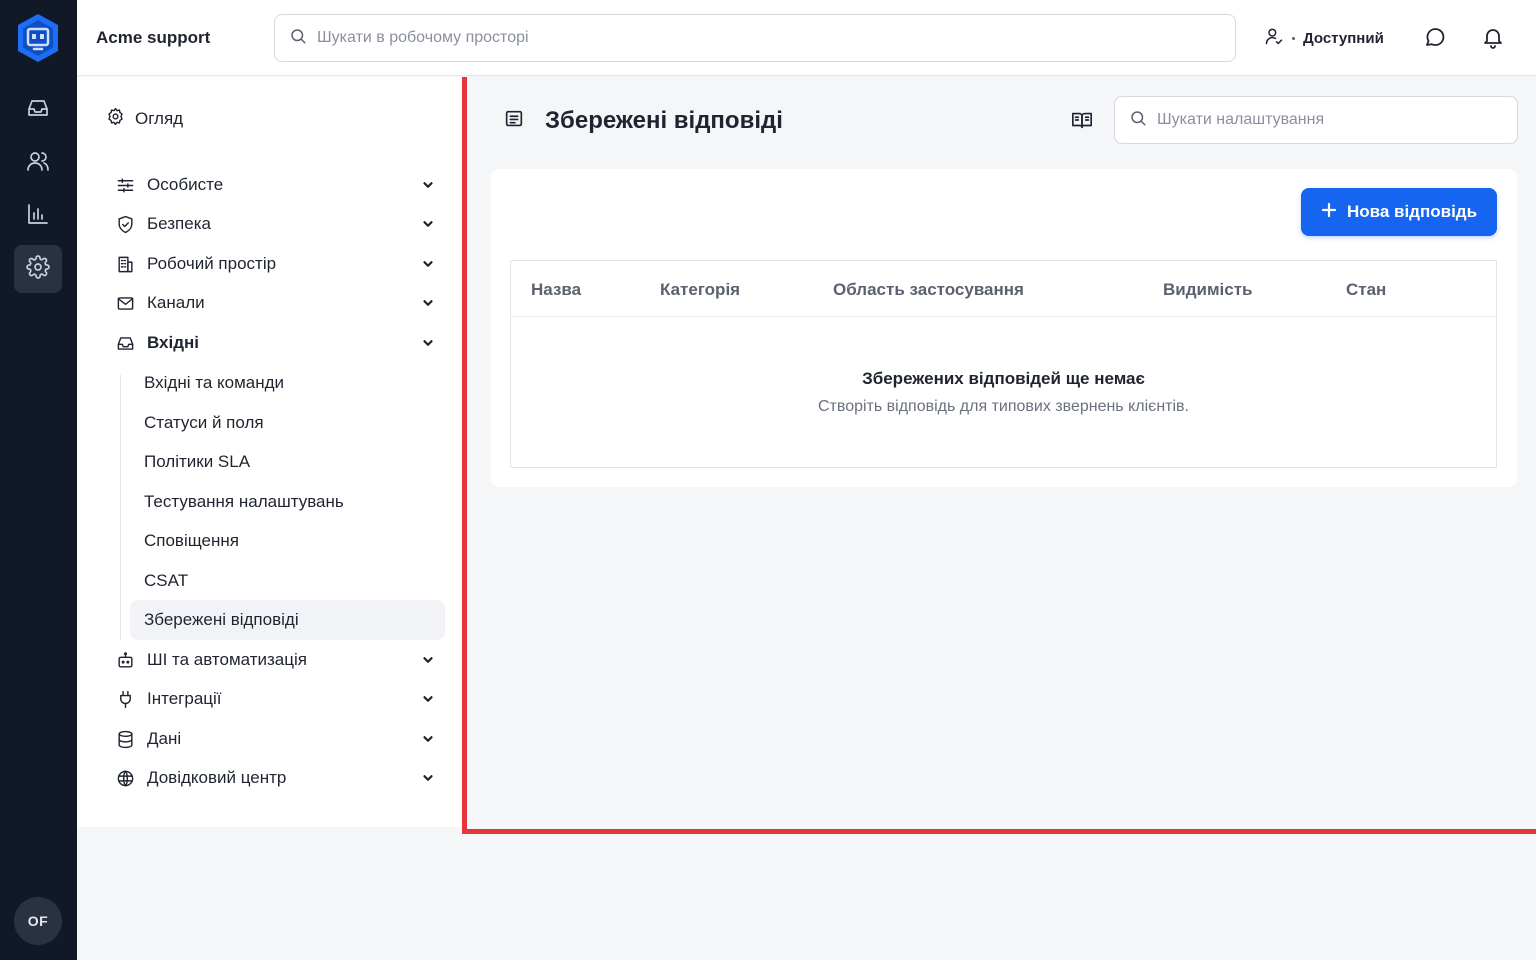 The width and height of the screenshot is (1536, 960). What do you see at coordinates (38, 38) in the screenshot?
I see `app-logo-icon` at bounding box center [38, 38].